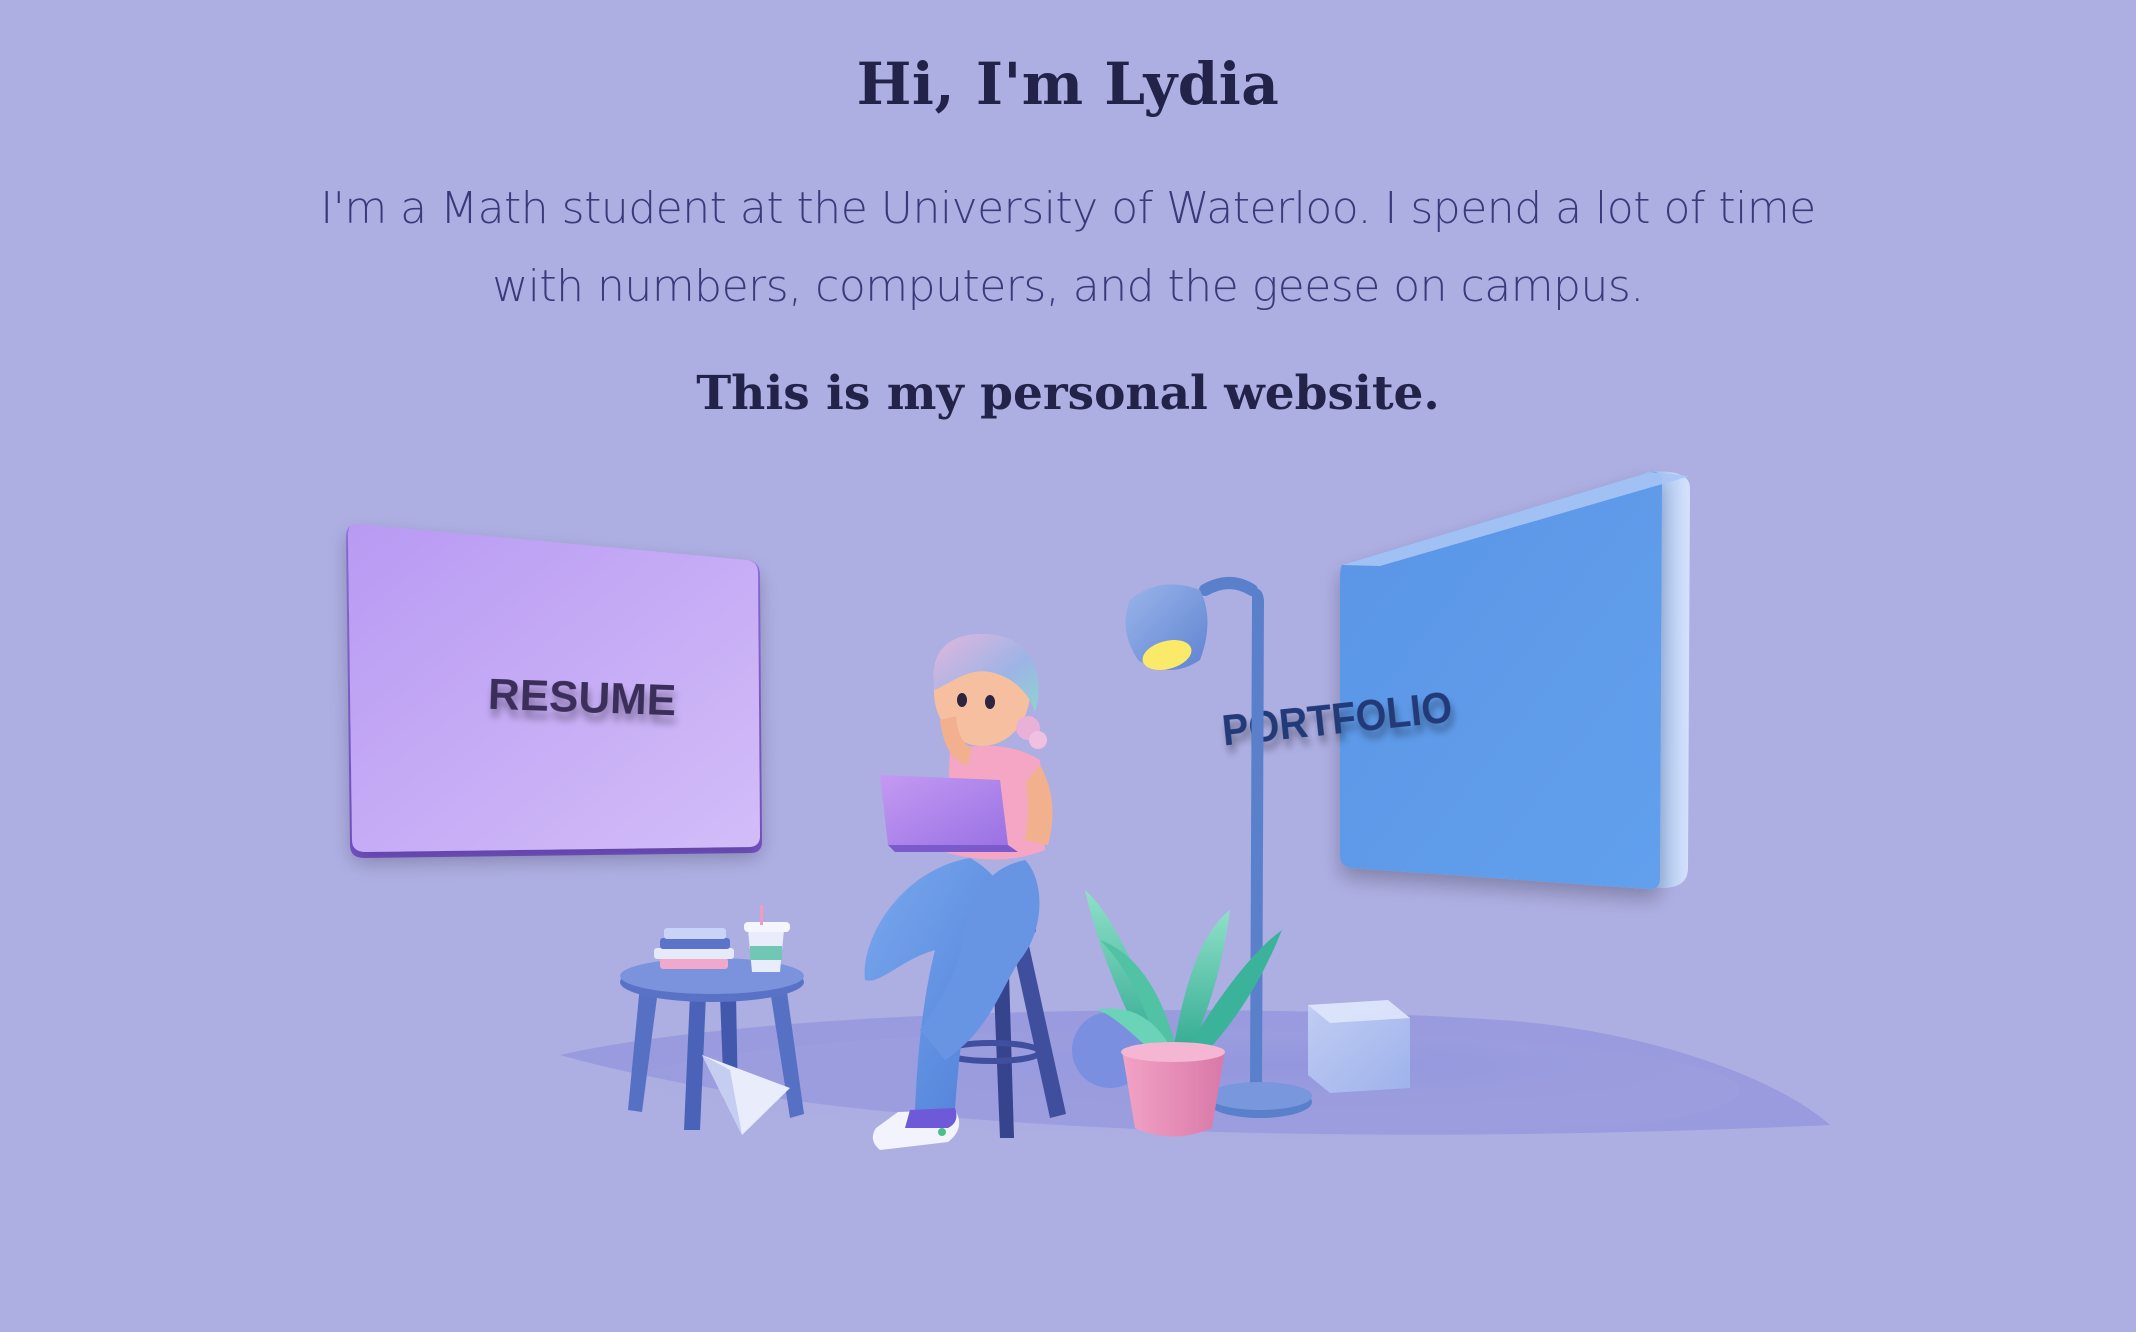 This screenshot has height=1332, width=2136. What do you see at coordinates (1068, 84) in the screenshot?
I see `page-title: Hi, I'm Lydia` at bounding box center [1068, 84].